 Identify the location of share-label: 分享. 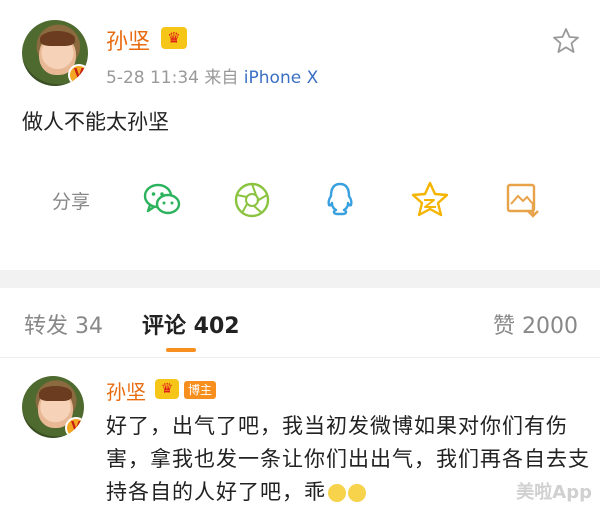
(71, 202).